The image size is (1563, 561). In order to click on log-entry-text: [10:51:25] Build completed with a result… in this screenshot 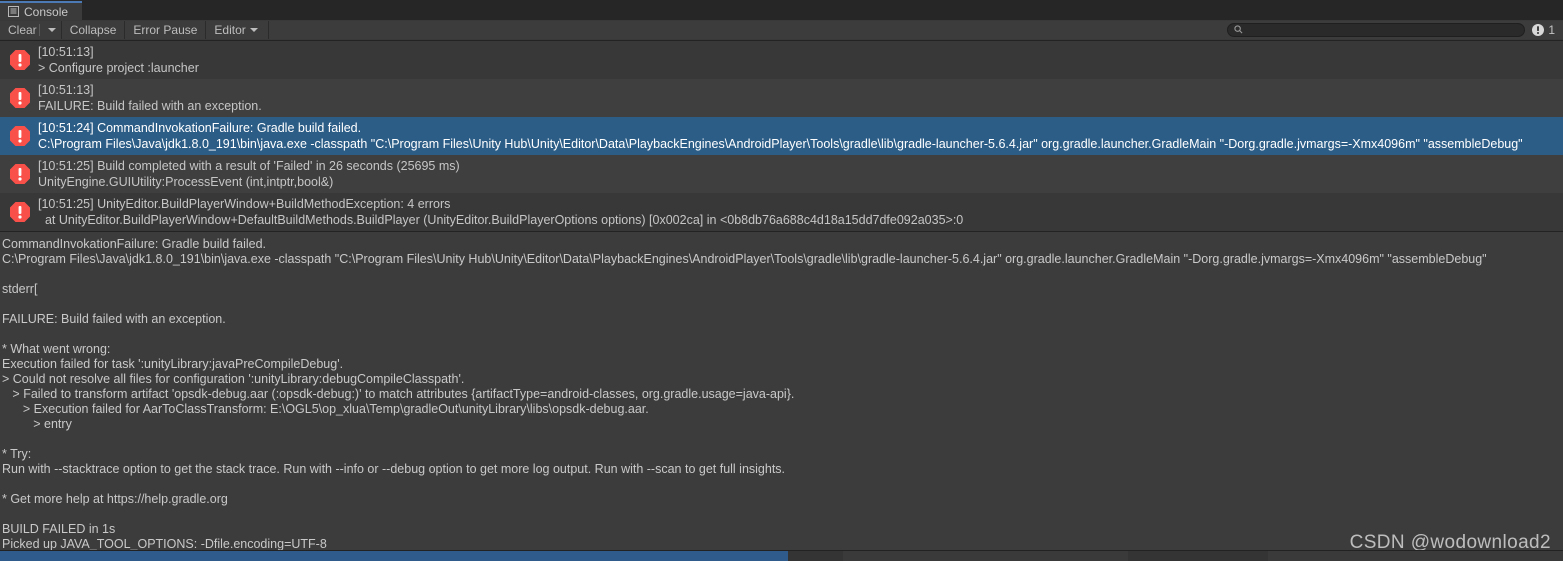, I will do `click(800, 172)`.